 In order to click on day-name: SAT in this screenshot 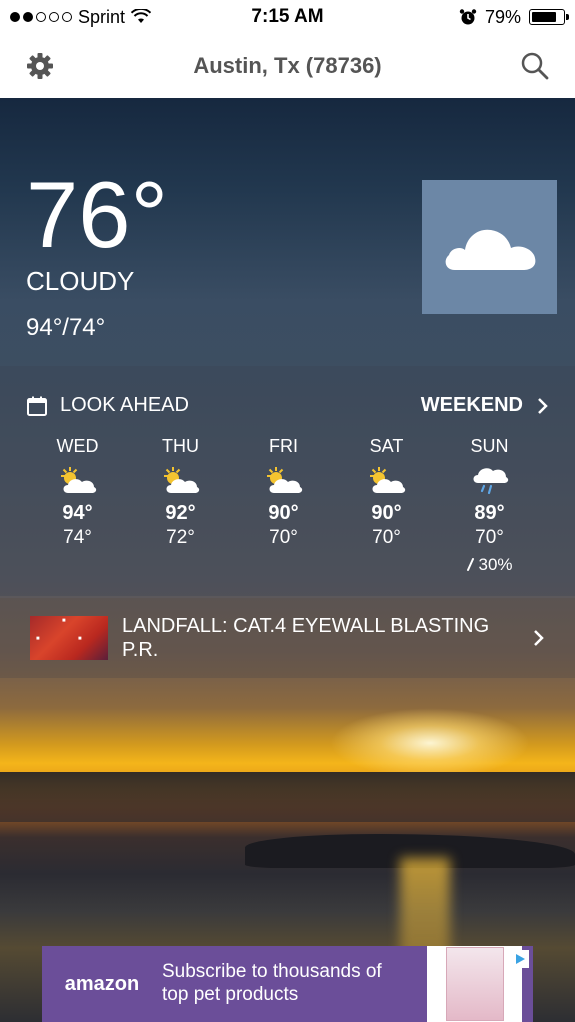, I will do `click(386, 446)`.